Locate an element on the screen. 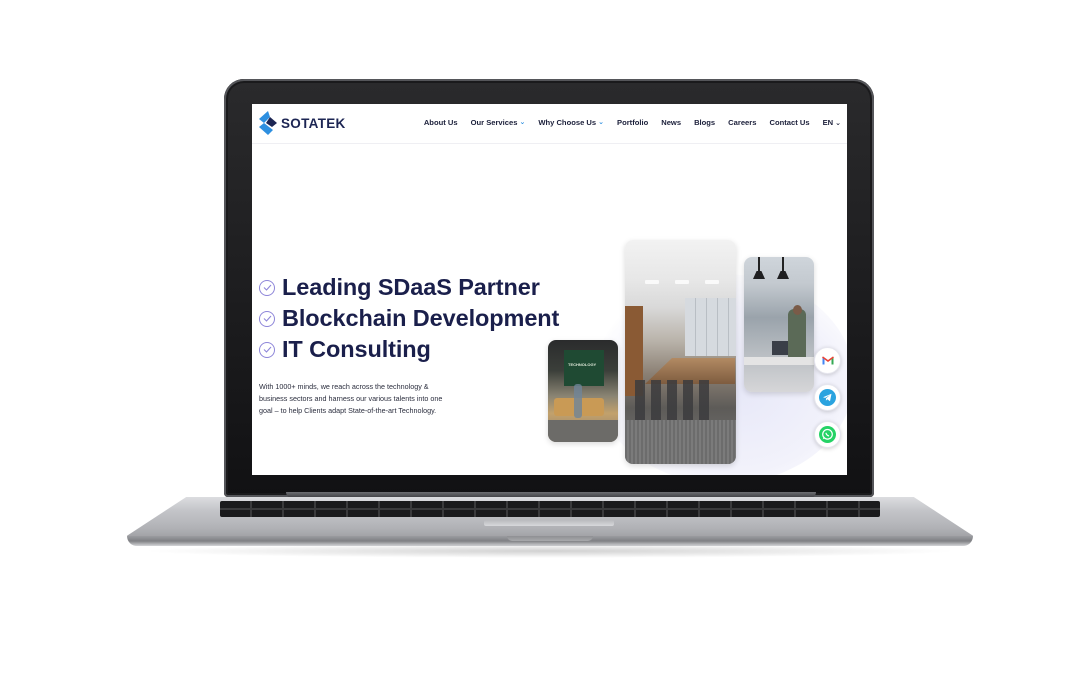 Image resolution: width=1084 pixels, height=680 pixels. laptop-trackpad is located at coordinates (549, 523).